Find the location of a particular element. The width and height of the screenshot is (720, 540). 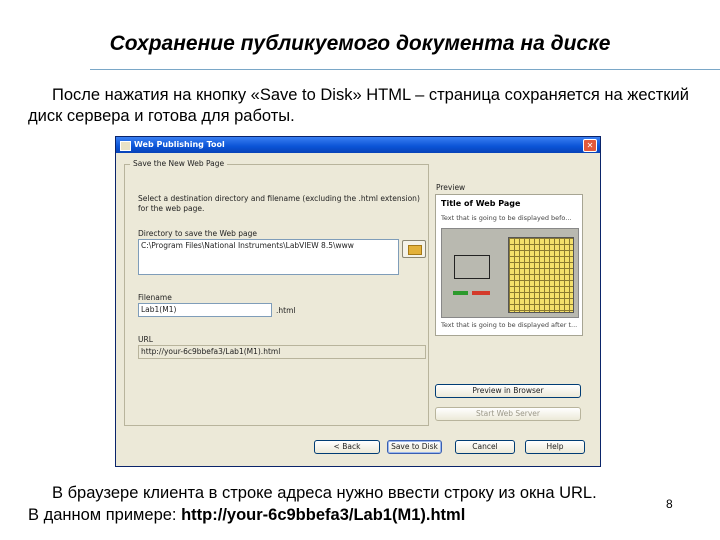

folder-icon is located at coordinates (415, 250).